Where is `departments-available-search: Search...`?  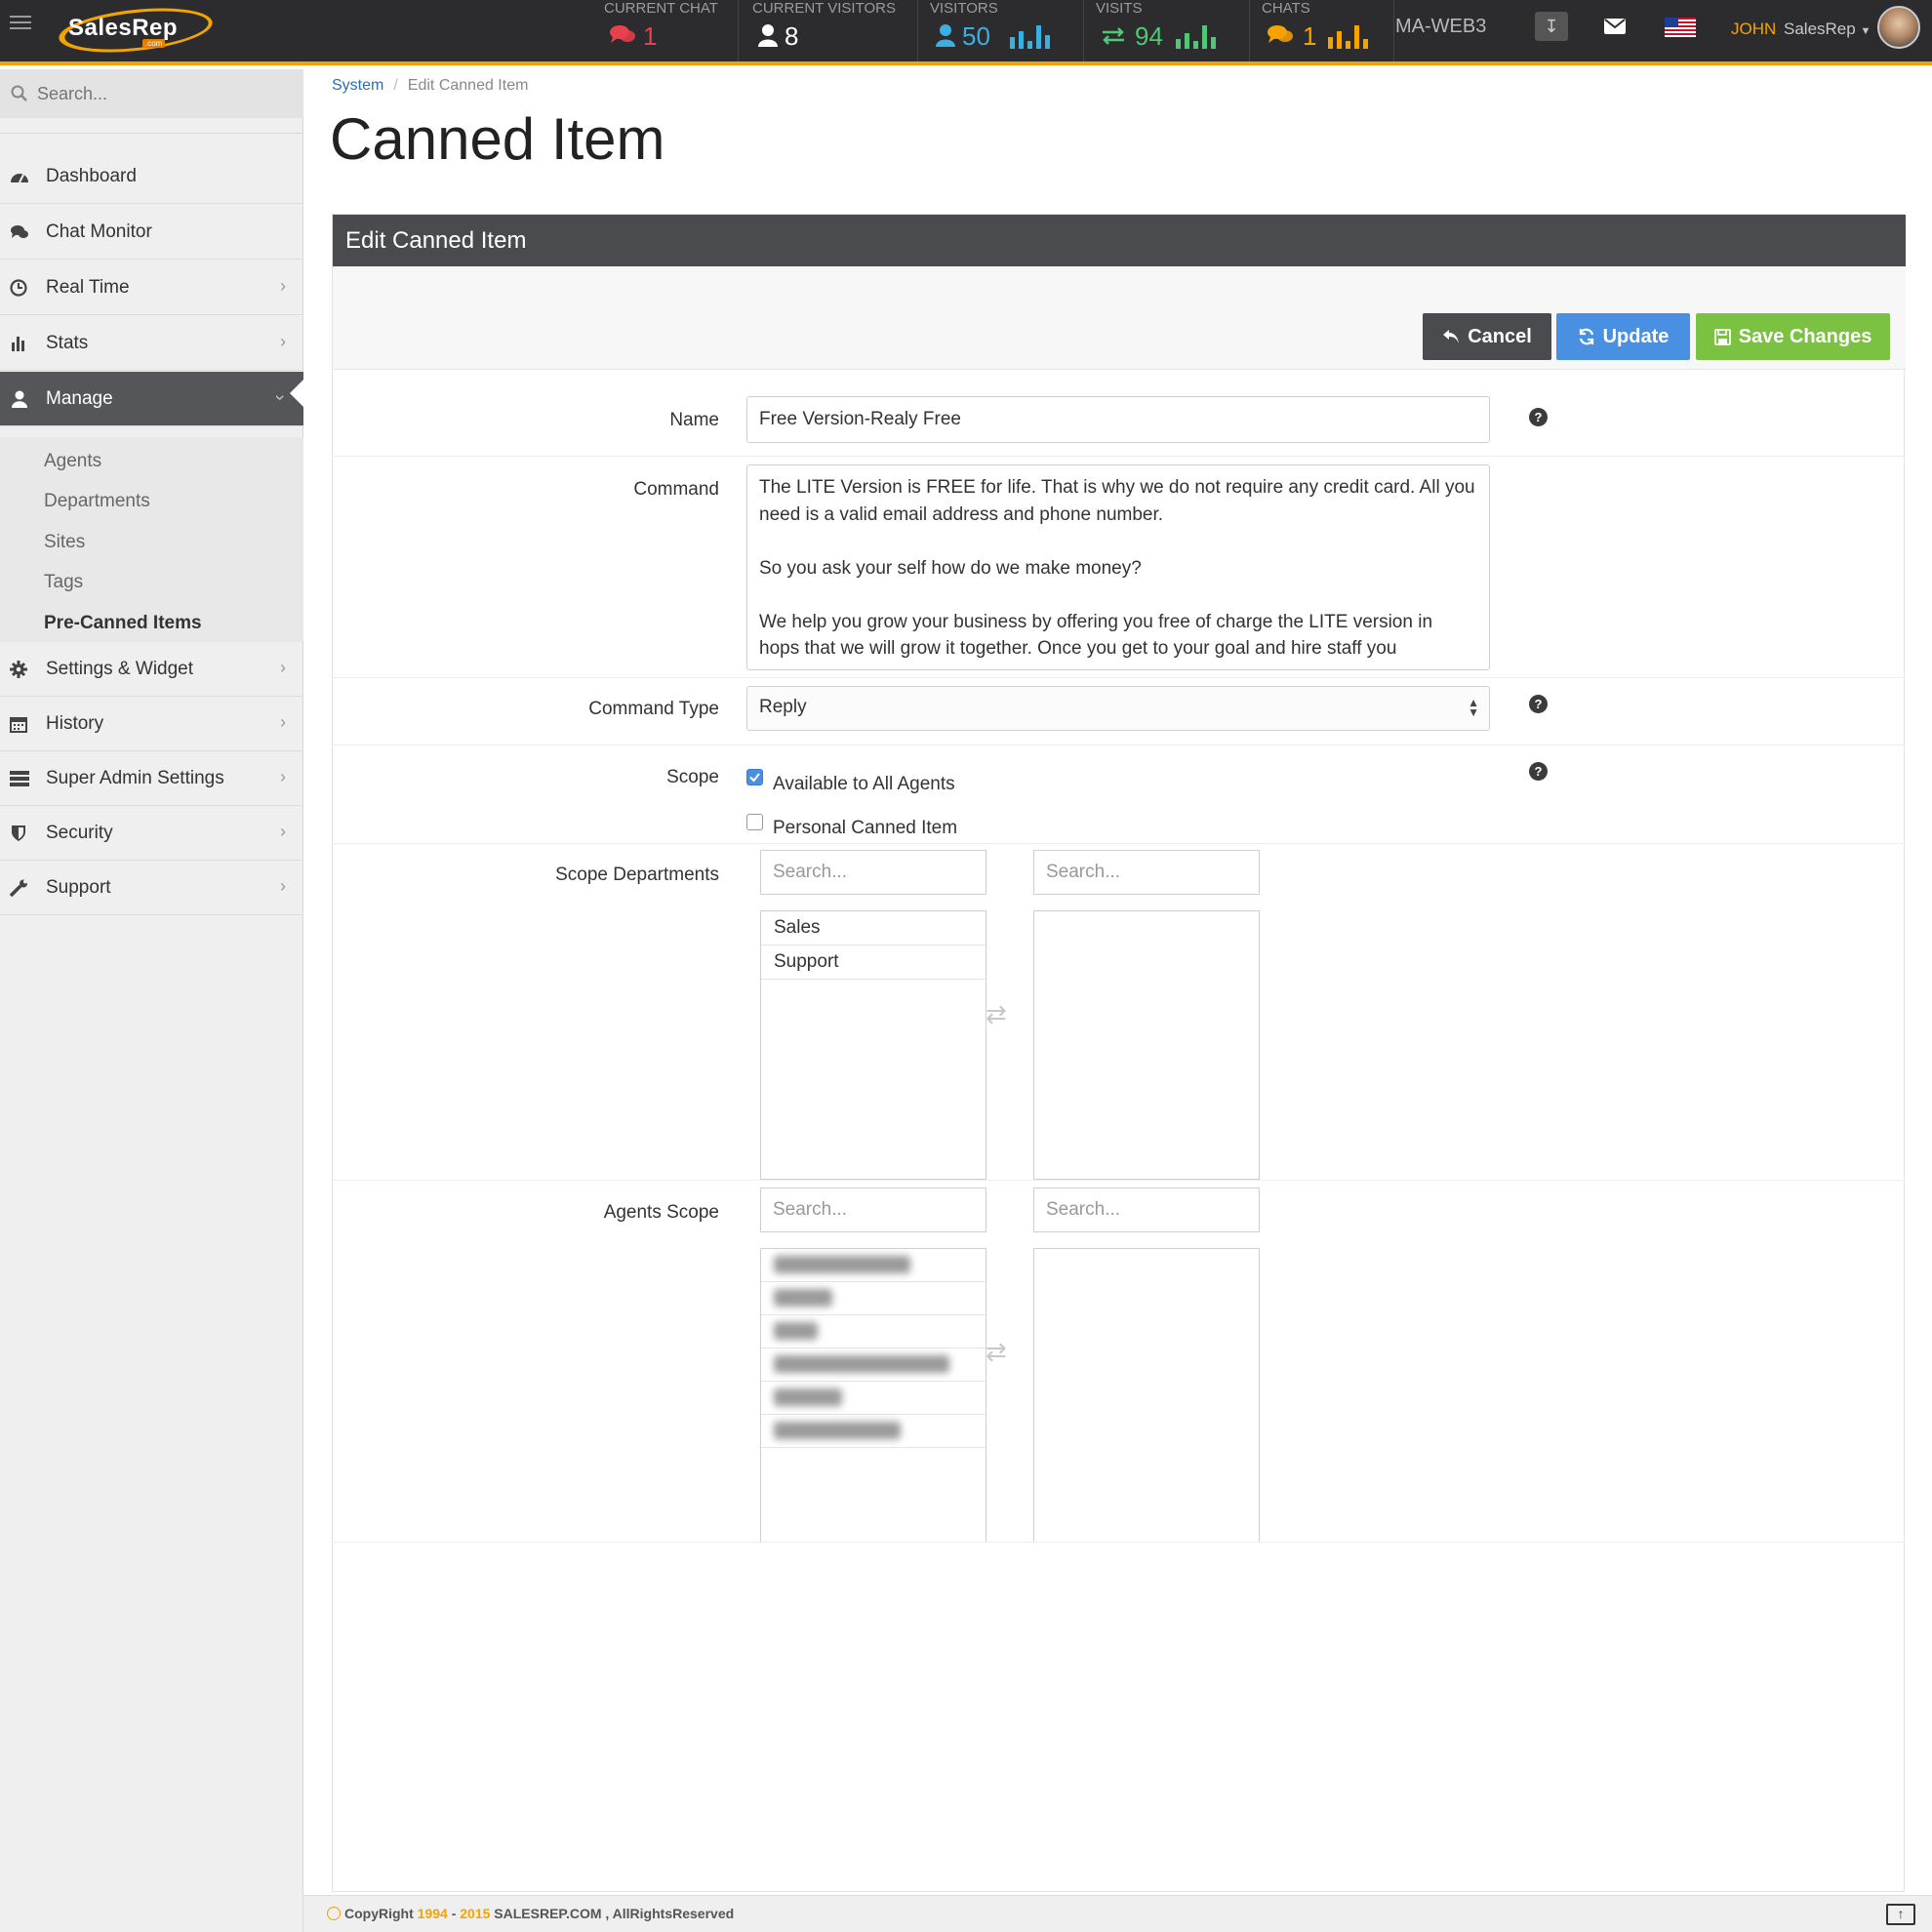 departments-available-search: Search... is located at coordinates (873, 872).